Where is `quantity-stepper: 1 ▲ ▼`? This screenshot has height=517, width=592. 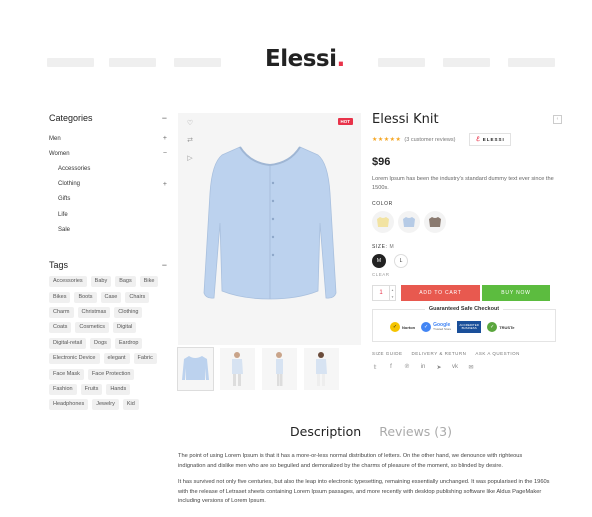
quantity-stepper: 1 ▲ ▼ is located at coordinates (384, 293).